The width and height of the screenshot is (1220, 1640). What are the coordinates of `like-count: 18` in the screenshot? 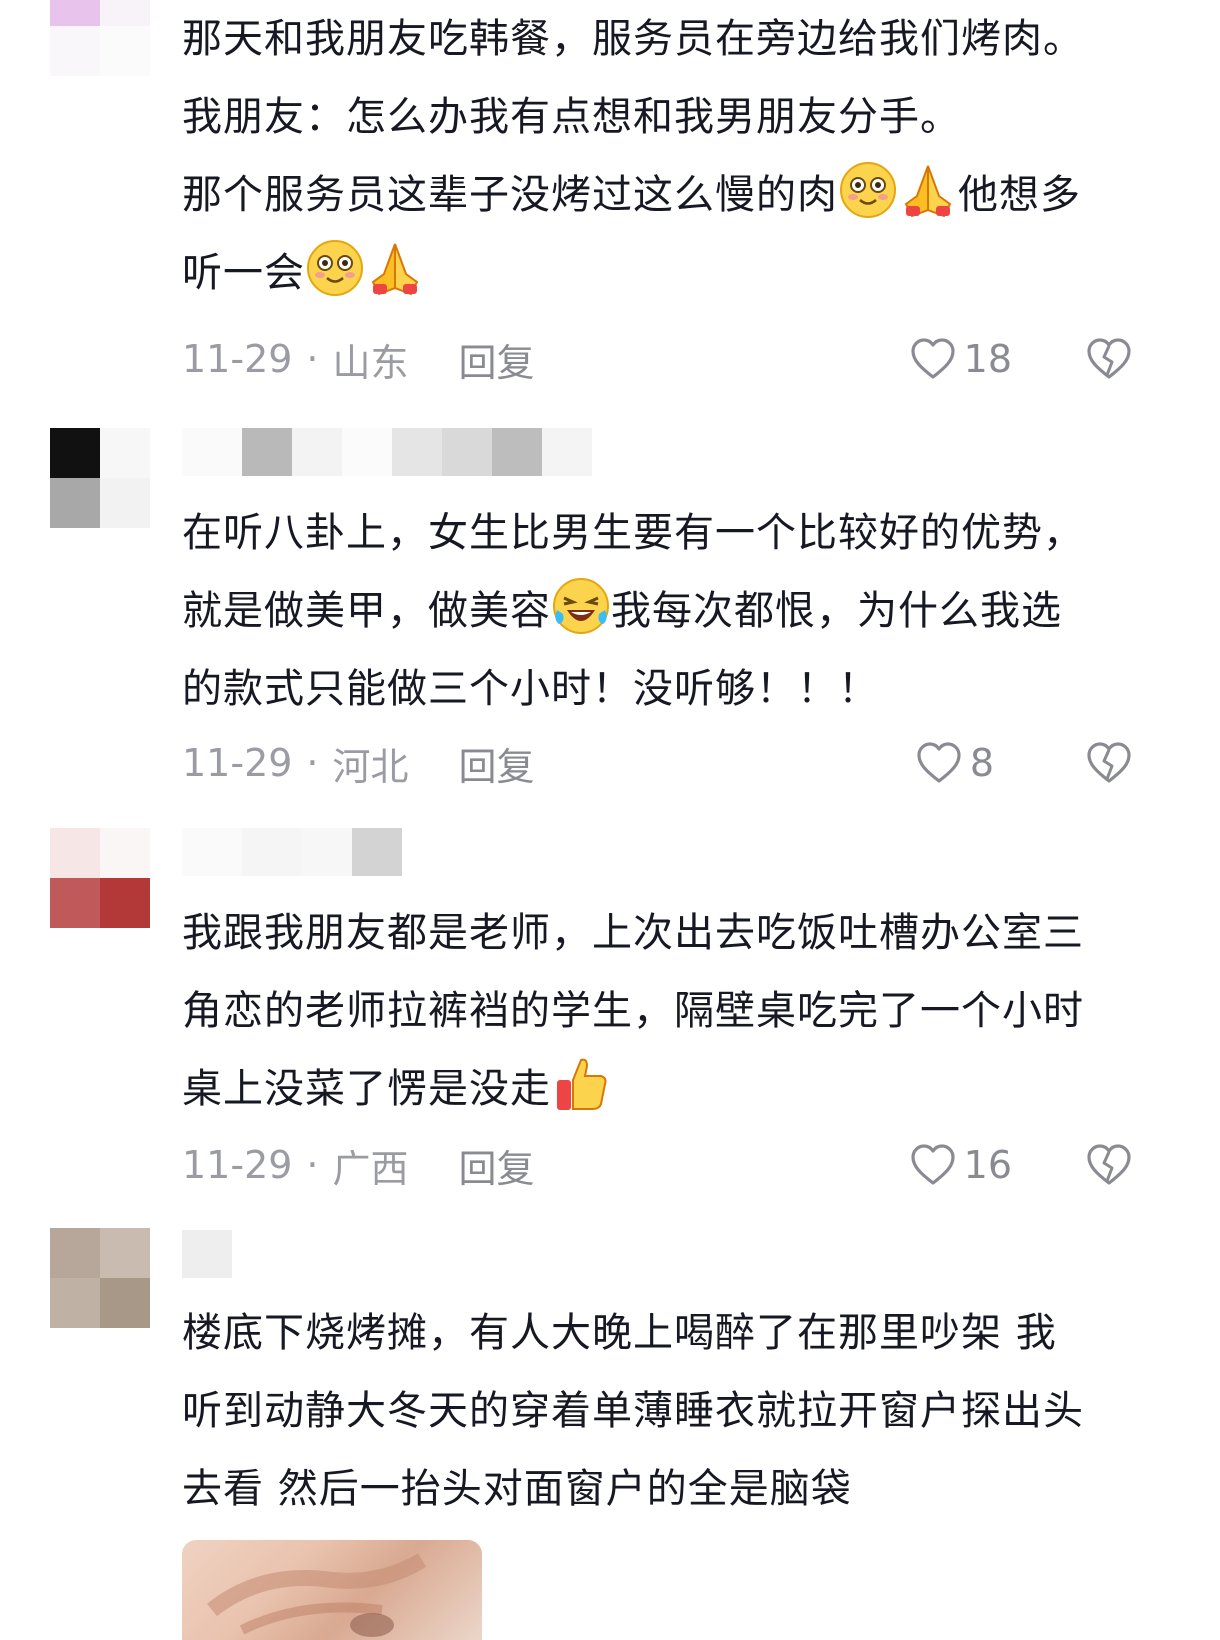 It's located at (987, 359).